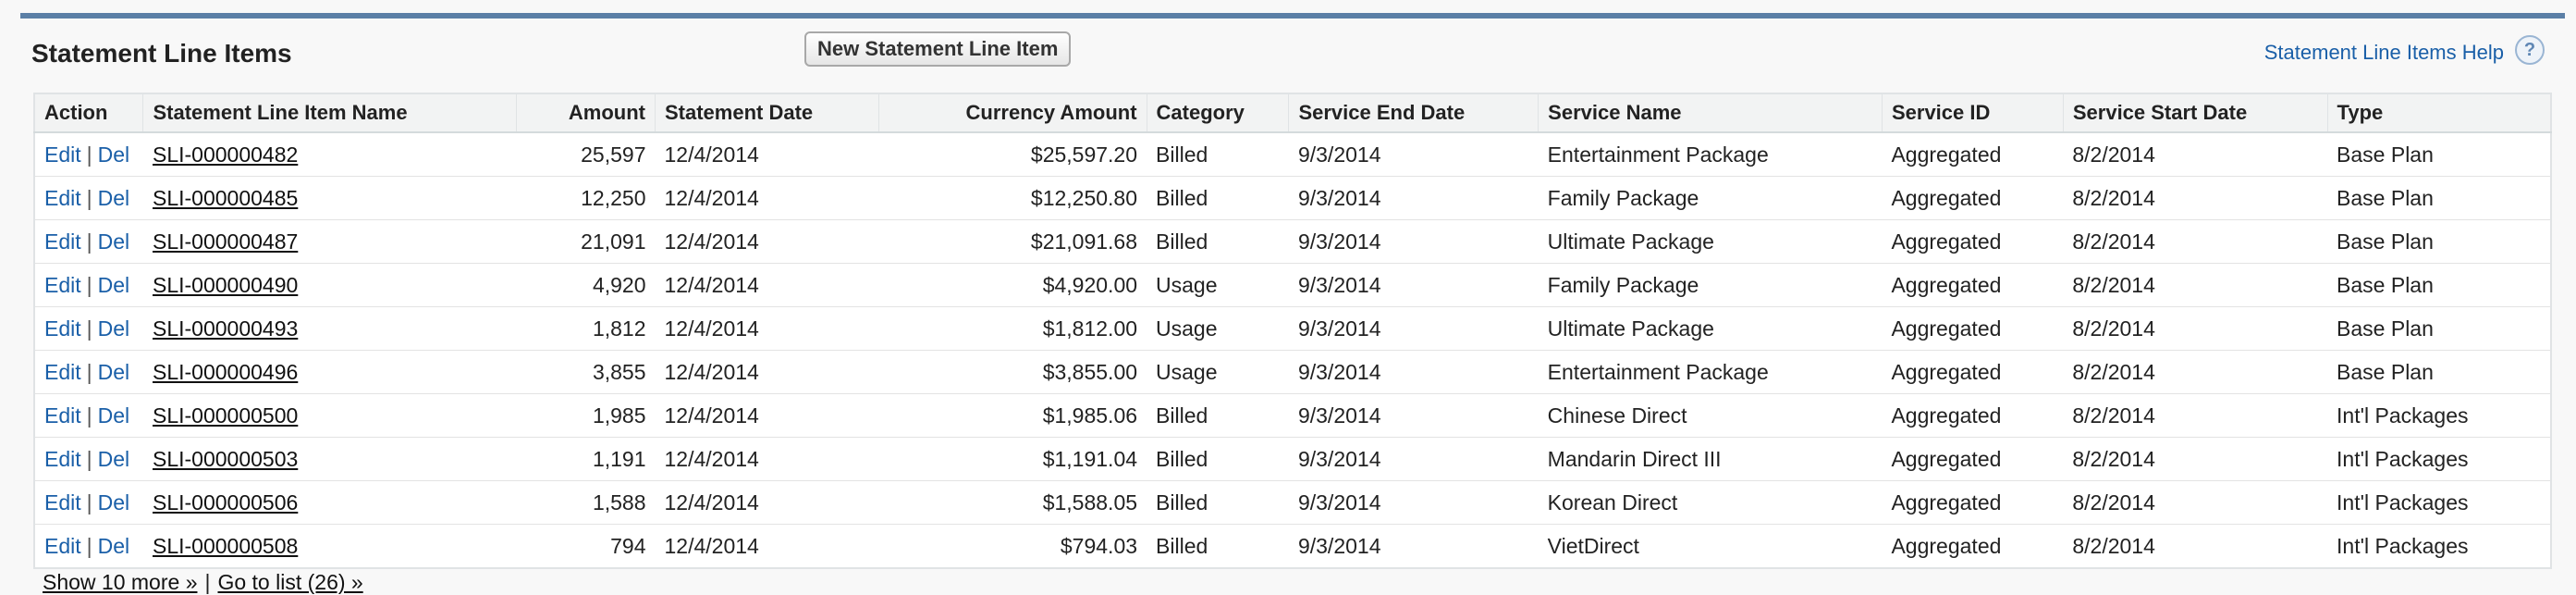 Image resolution: width=2576 pixels, height=595 pixels. What do you see at coordinates (226, 415) in the screenshot?
I see `line-item-name-link: SLI-000000500` at bounding box center [226, 415].